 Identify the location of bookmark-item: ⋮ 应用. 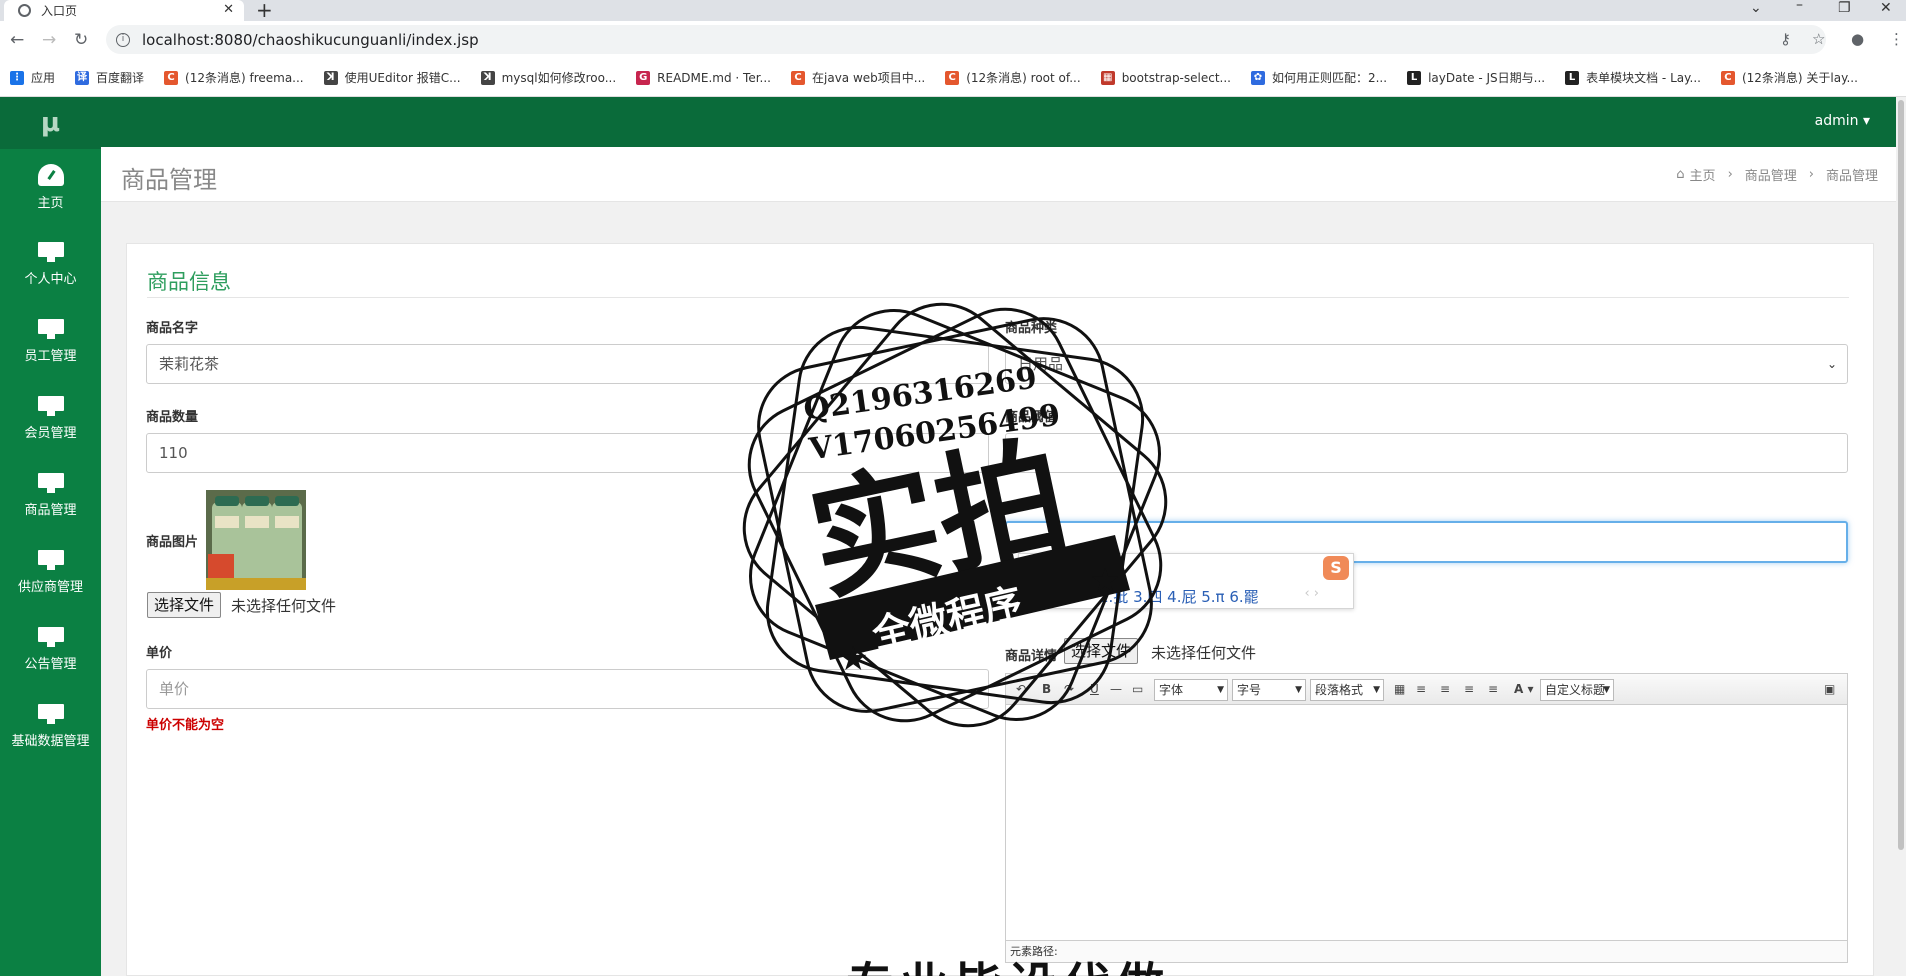
(32, 77).